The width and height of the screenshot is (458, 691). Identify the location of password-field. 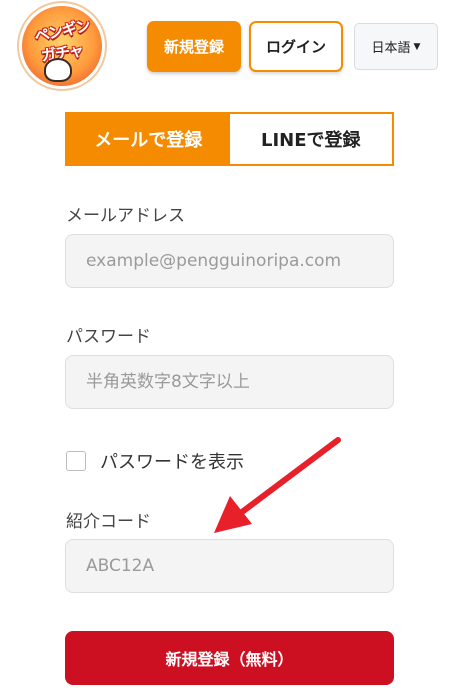
(229, 382).